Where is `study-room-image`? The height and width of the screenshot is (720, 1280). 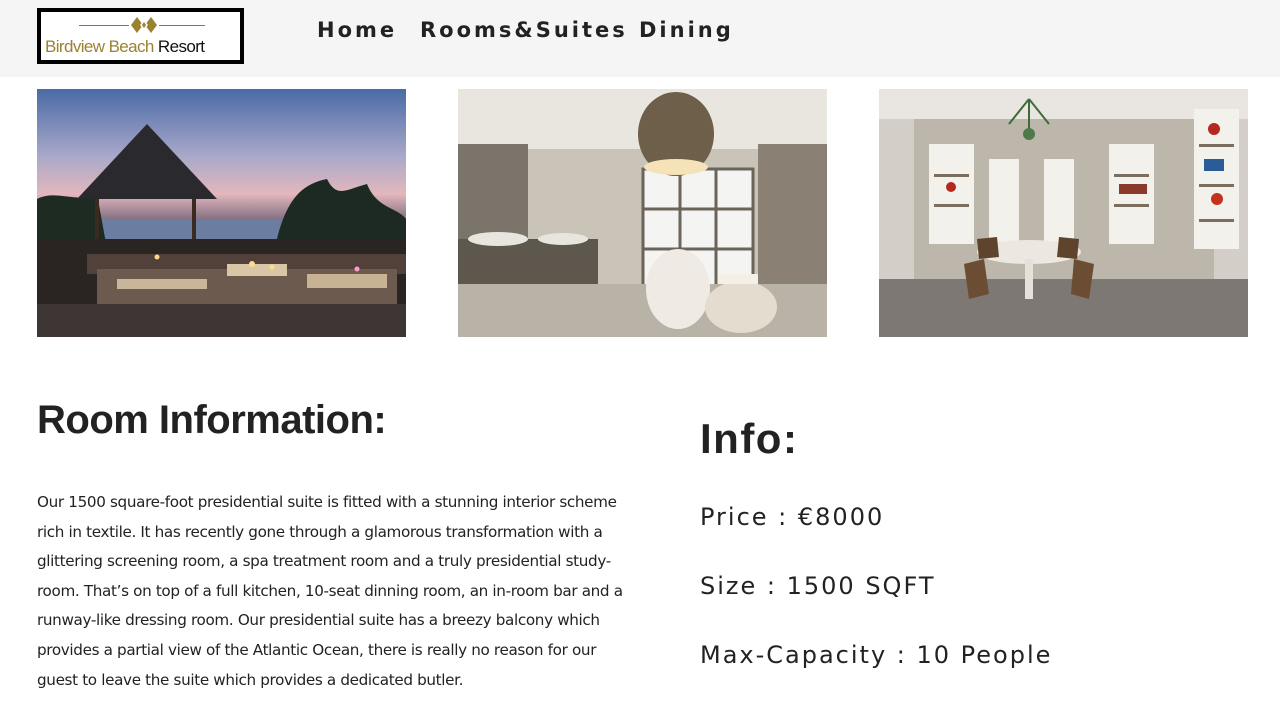
study-room-image is located at coordinates (1063, 213).